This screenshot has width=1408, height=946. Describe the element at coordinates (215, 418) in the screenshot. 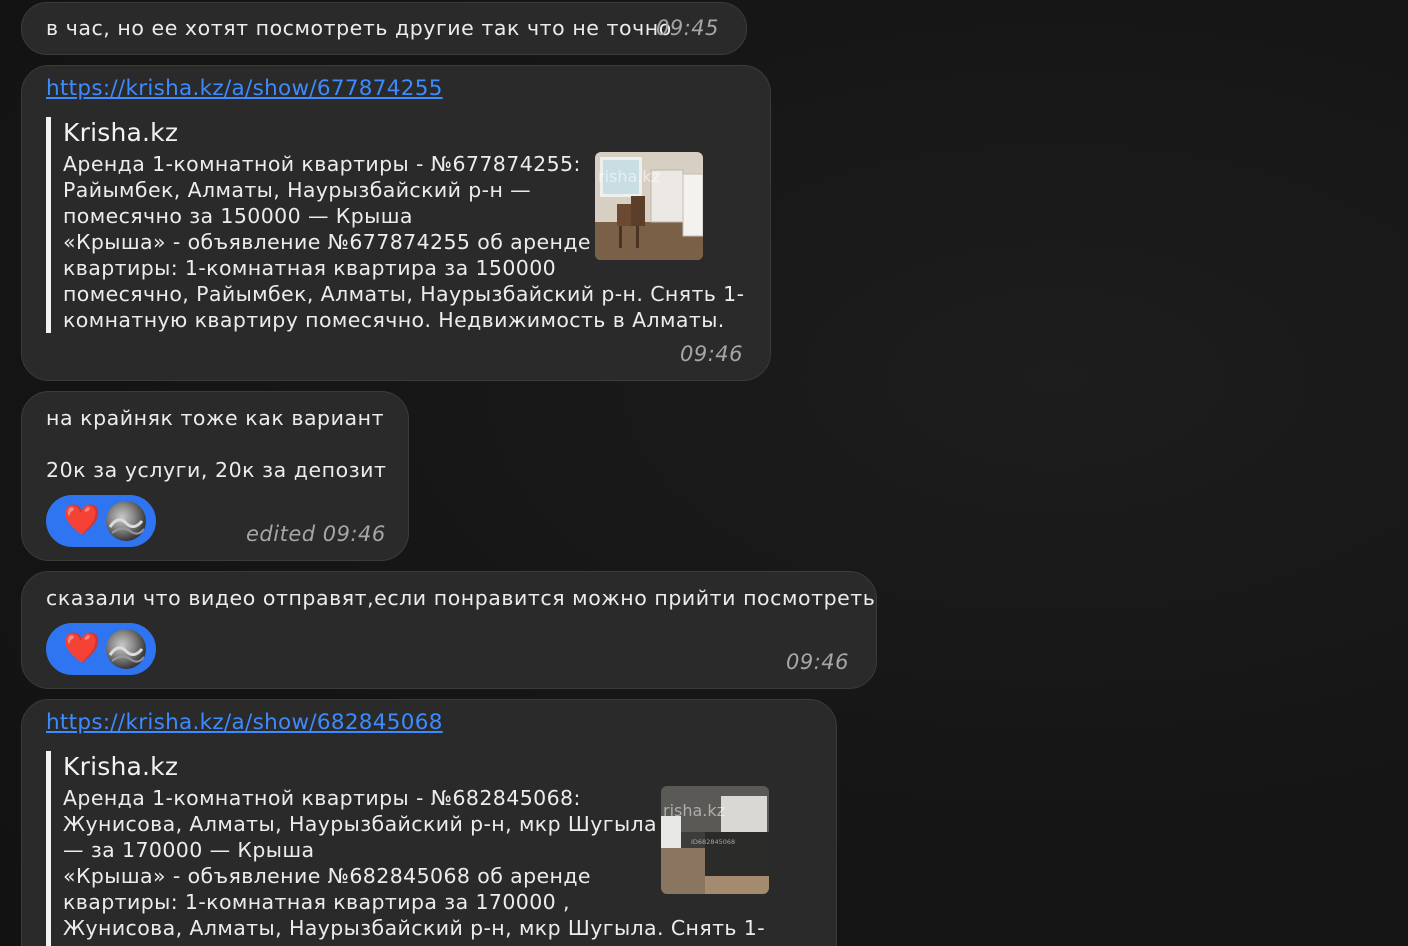

I see `message-text-line: на крайняк тоже как вариант` at that location.